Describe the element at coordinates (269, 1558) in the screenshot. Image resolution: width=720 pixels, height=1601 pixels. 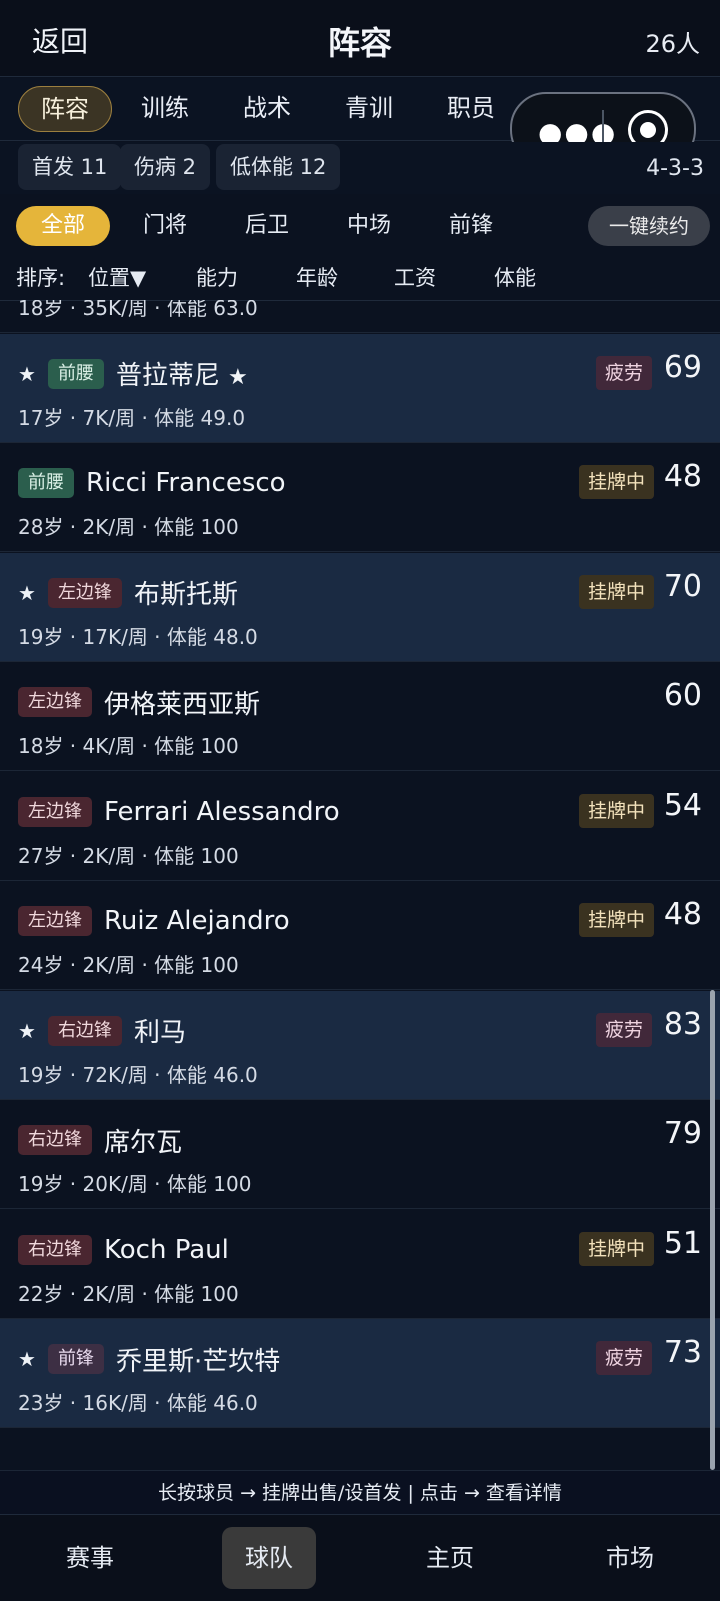
I see `nav-team: 球队` at that location.